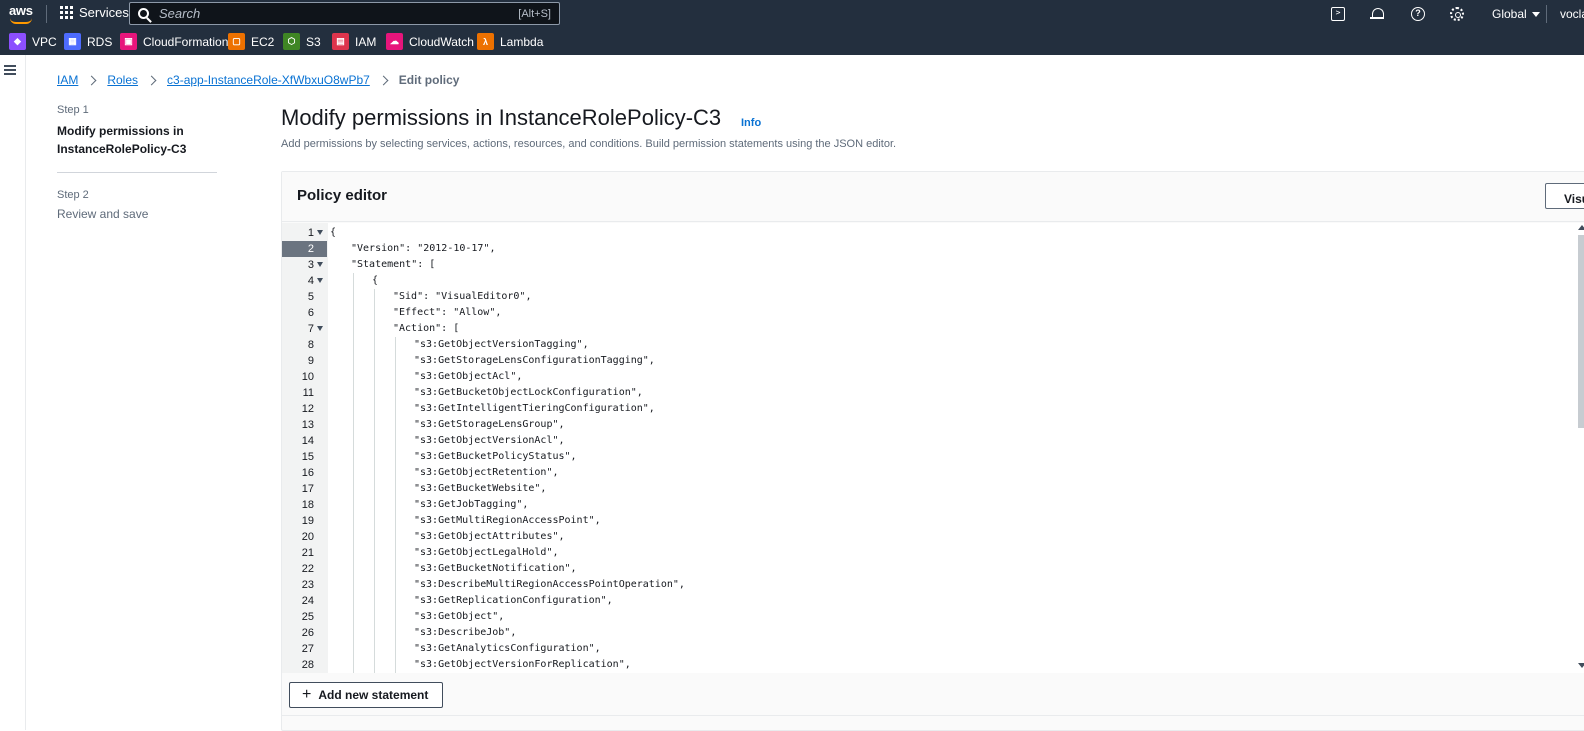  What do you see at coordinates (929, 345) in the screenshot?
I see `code-line: 8 "s3:GetObjectVersionTagging",` at bounding box center [929, 345].